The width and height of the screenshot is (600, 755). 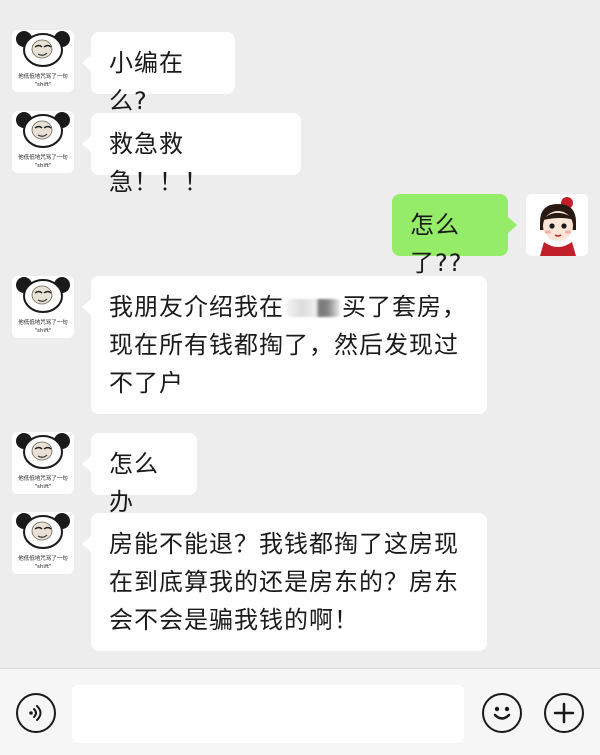 I want to click on message-bubble-self: 怎么了??, so click(x=454, y=235).